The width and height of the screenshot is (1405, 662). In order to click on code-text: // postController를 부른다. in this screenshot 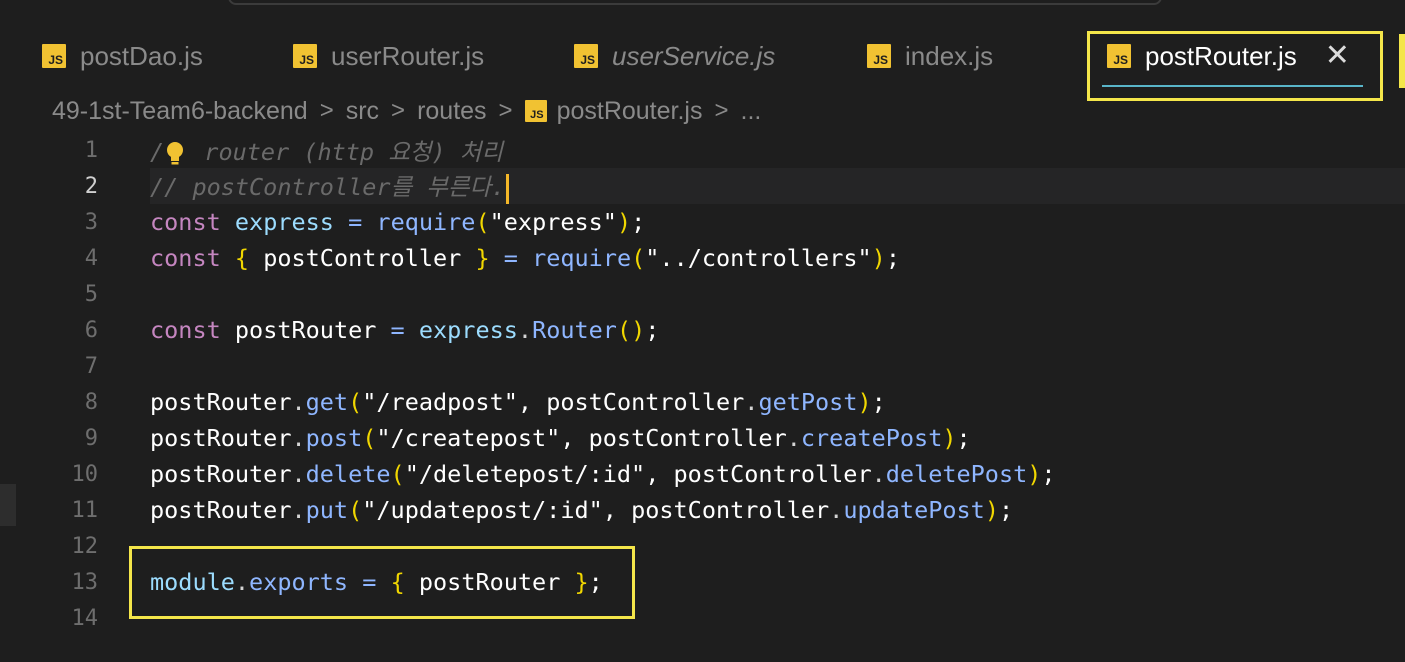, I will do `click(330, 186)`.